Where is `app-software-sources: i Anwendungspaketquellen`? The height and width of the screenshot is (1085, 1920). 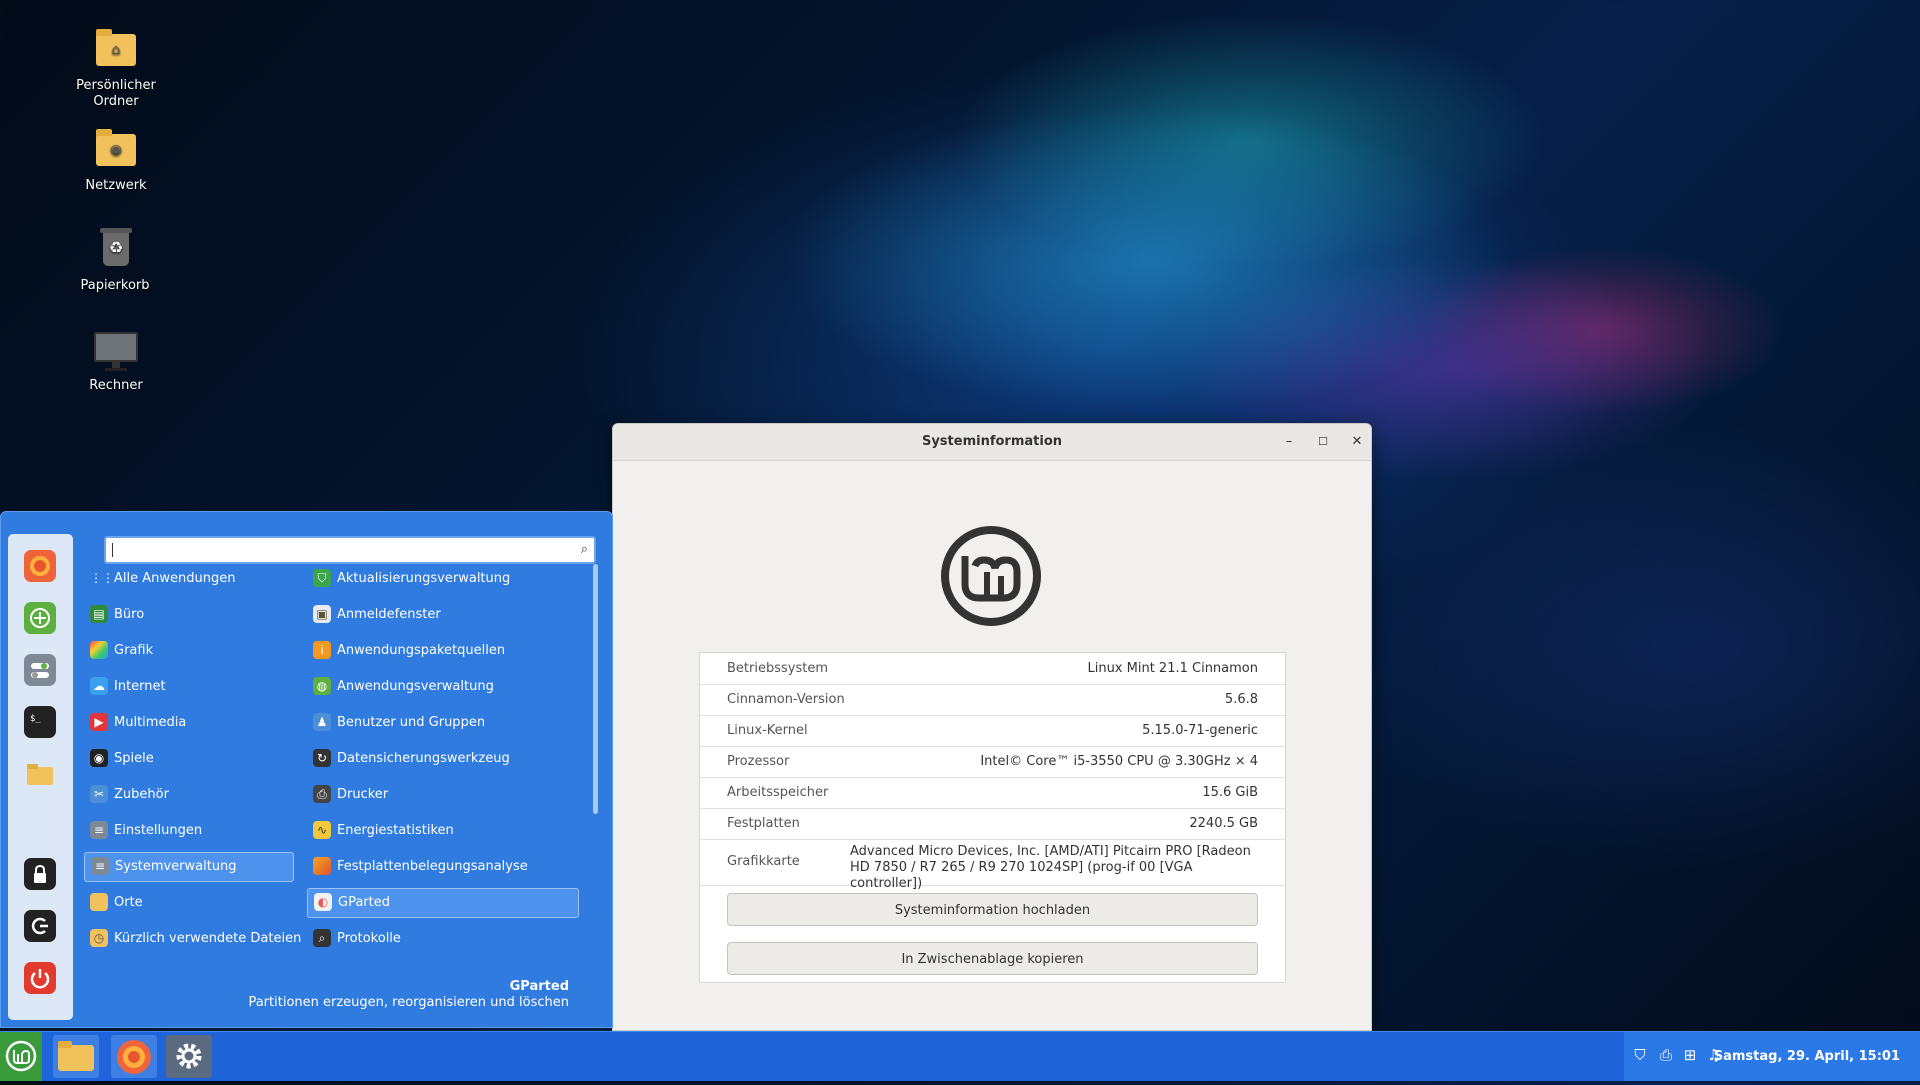
app-software-sources: i Anwendungspaketquellen is located at coordinates (443, 651).